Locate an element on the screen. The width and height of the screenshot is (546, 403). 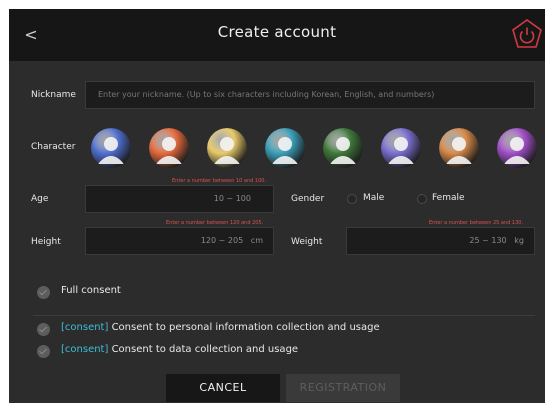
consent-personal-info-link: [consent] is located at coordinates (84, 327).